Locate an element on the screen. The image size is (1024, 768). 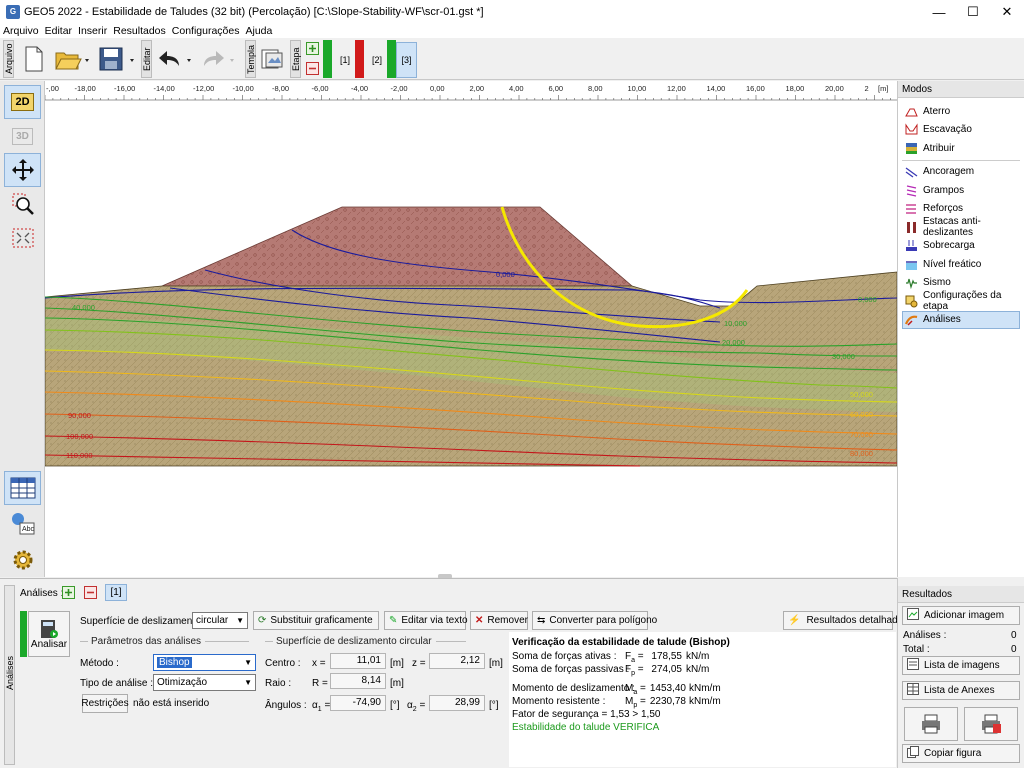
ruler-label: 16,00 is located at coordinates (755, 88).